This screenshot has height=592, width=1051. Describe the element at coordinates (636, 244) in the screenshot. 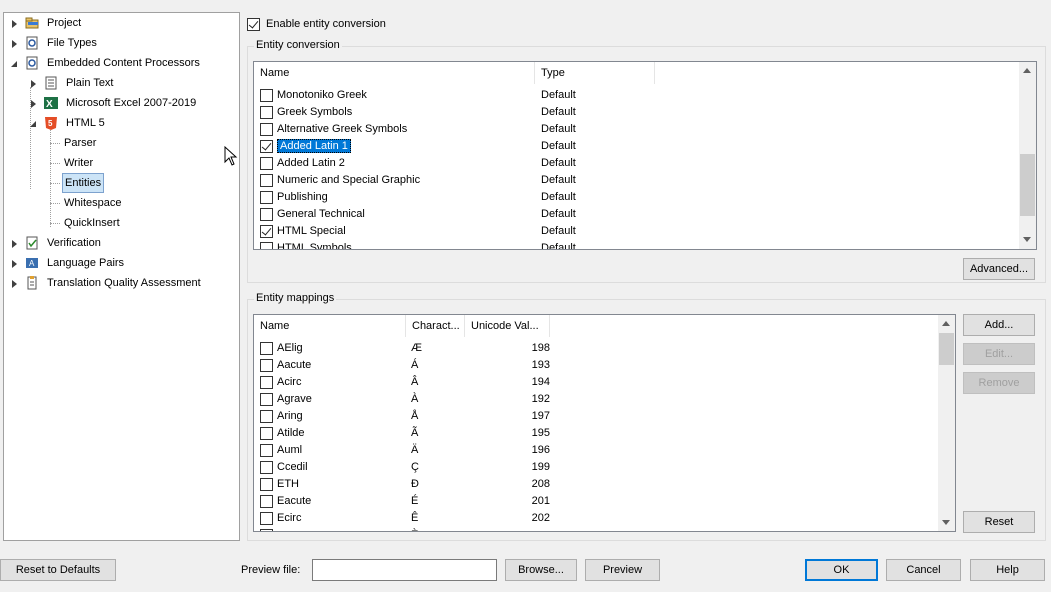

I see `entity-conversion-row: HTML Symbols Default` at that location.